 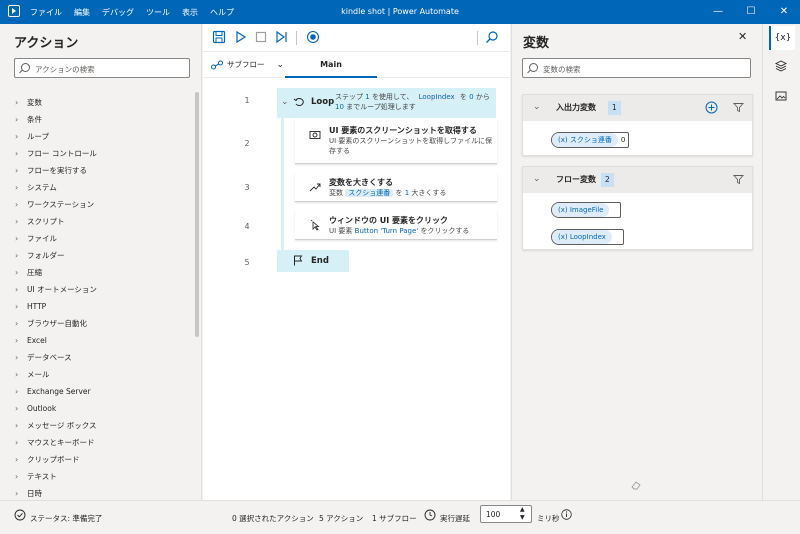 I want to click on power-automate-logo-icon, so click(x=14, y=11).